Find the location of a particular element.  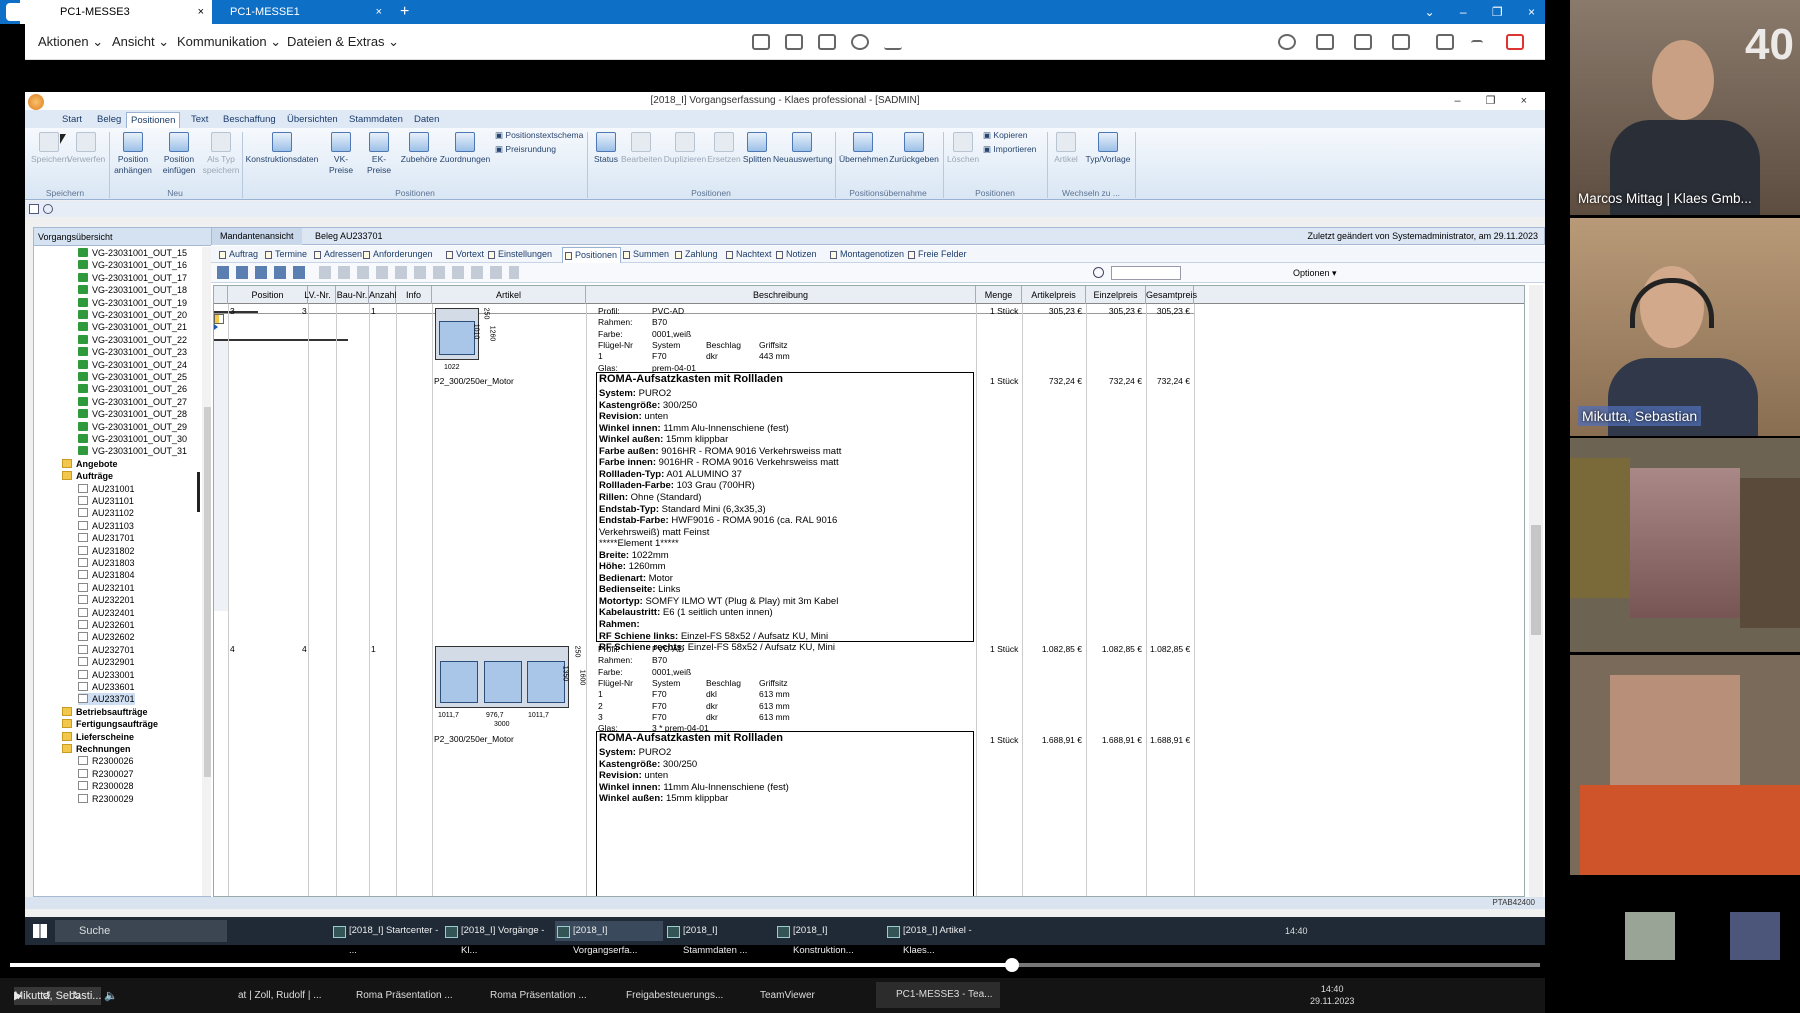

subtab-adressen: Adressen is located at coordinates (338, 254).